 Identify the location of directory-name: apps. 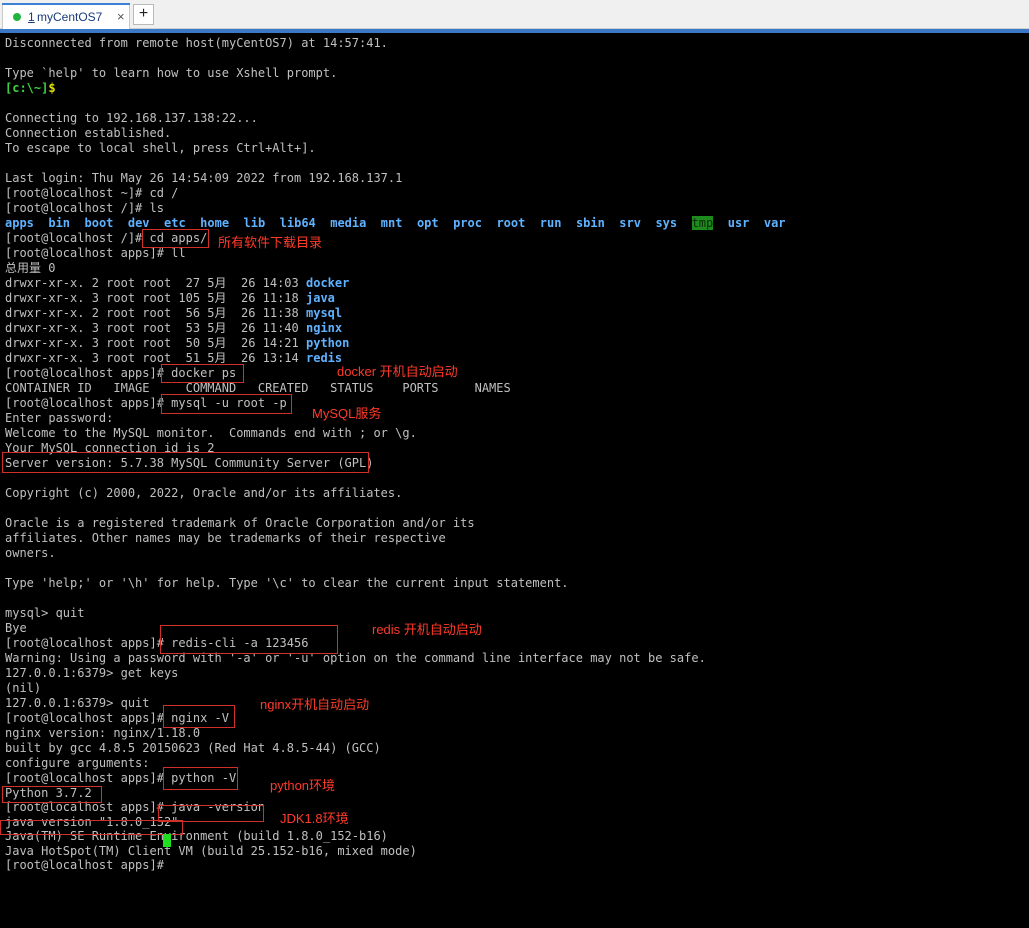
(19, 223).